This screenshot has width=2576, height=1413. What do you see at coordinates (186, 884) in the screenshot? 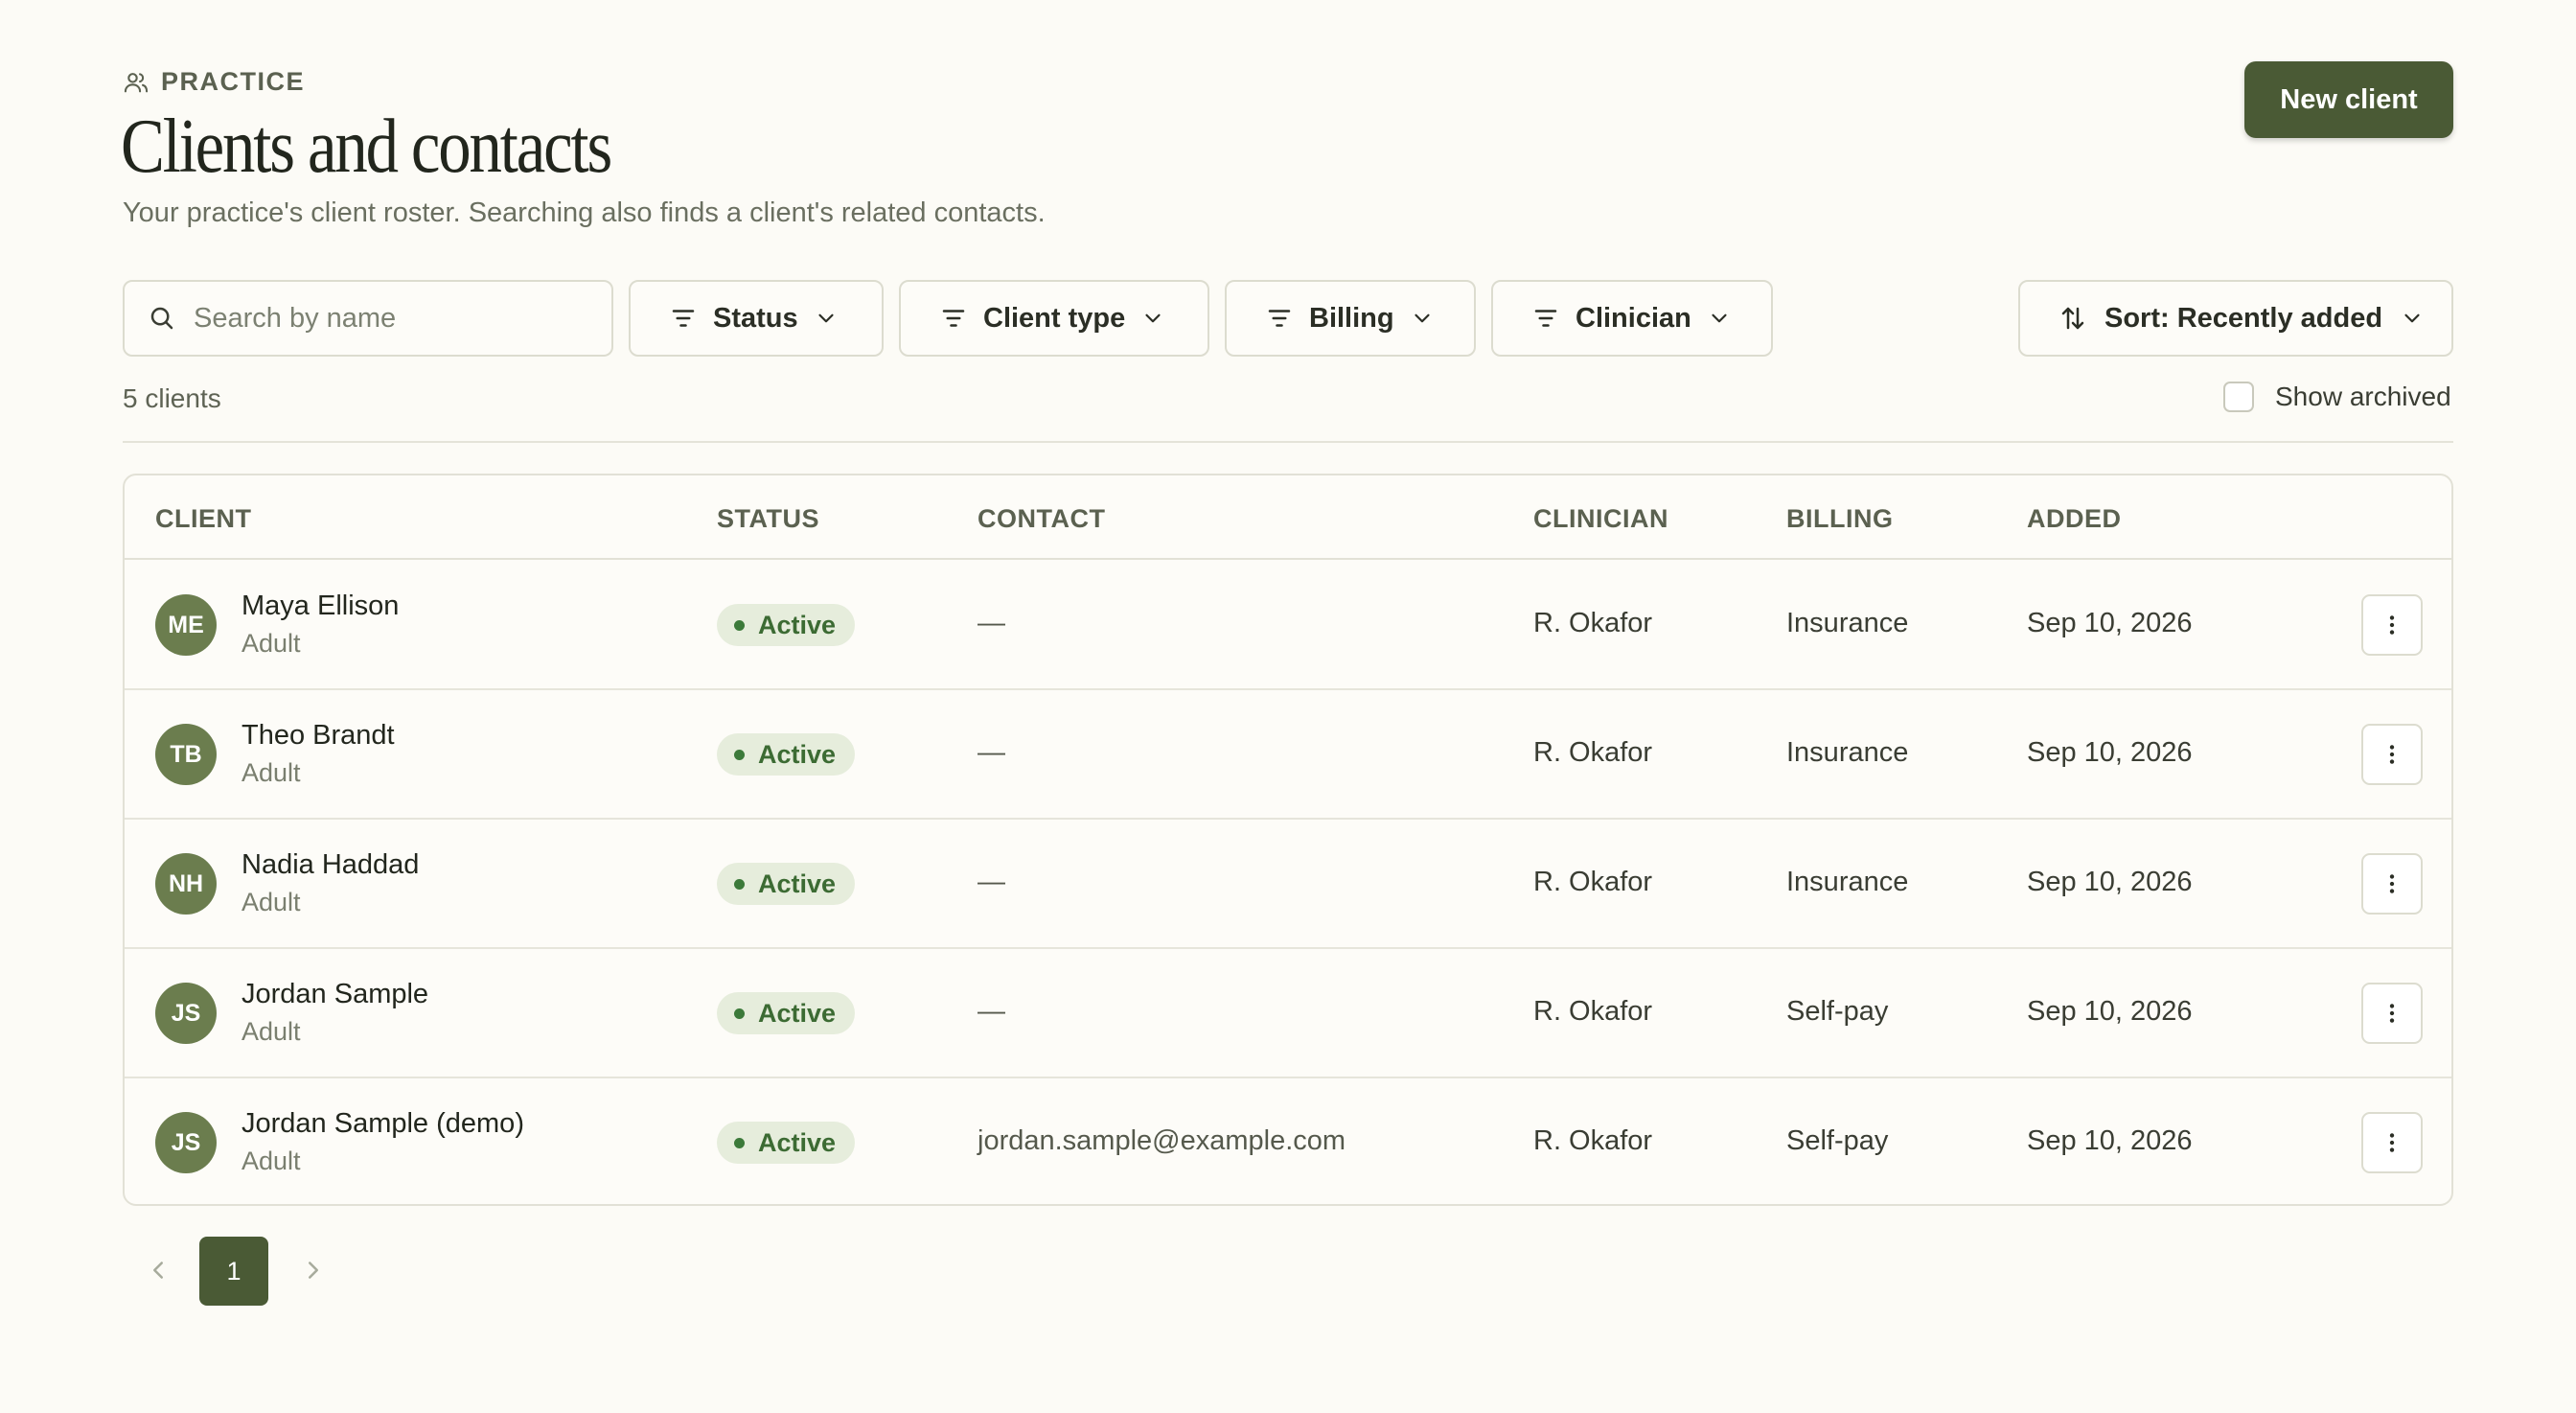
I see `avatar: NH` at bounding box center [186, 884].